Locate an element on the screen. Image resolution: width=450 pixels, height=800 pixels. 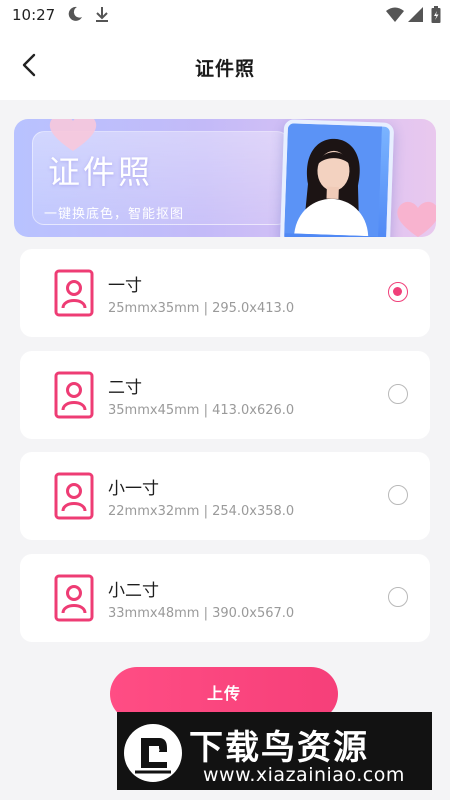
size-option-2: 二寸 35mmx45mm | 413.0x626.0 is located at coordinates (225, 395).